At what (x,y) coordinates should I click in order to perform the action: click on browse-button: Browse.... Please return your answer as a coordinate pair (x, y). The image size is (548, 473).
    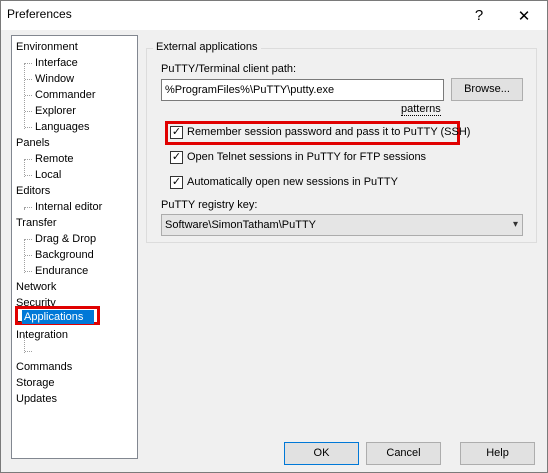
    Looking at the image, I should click on (487, 89).